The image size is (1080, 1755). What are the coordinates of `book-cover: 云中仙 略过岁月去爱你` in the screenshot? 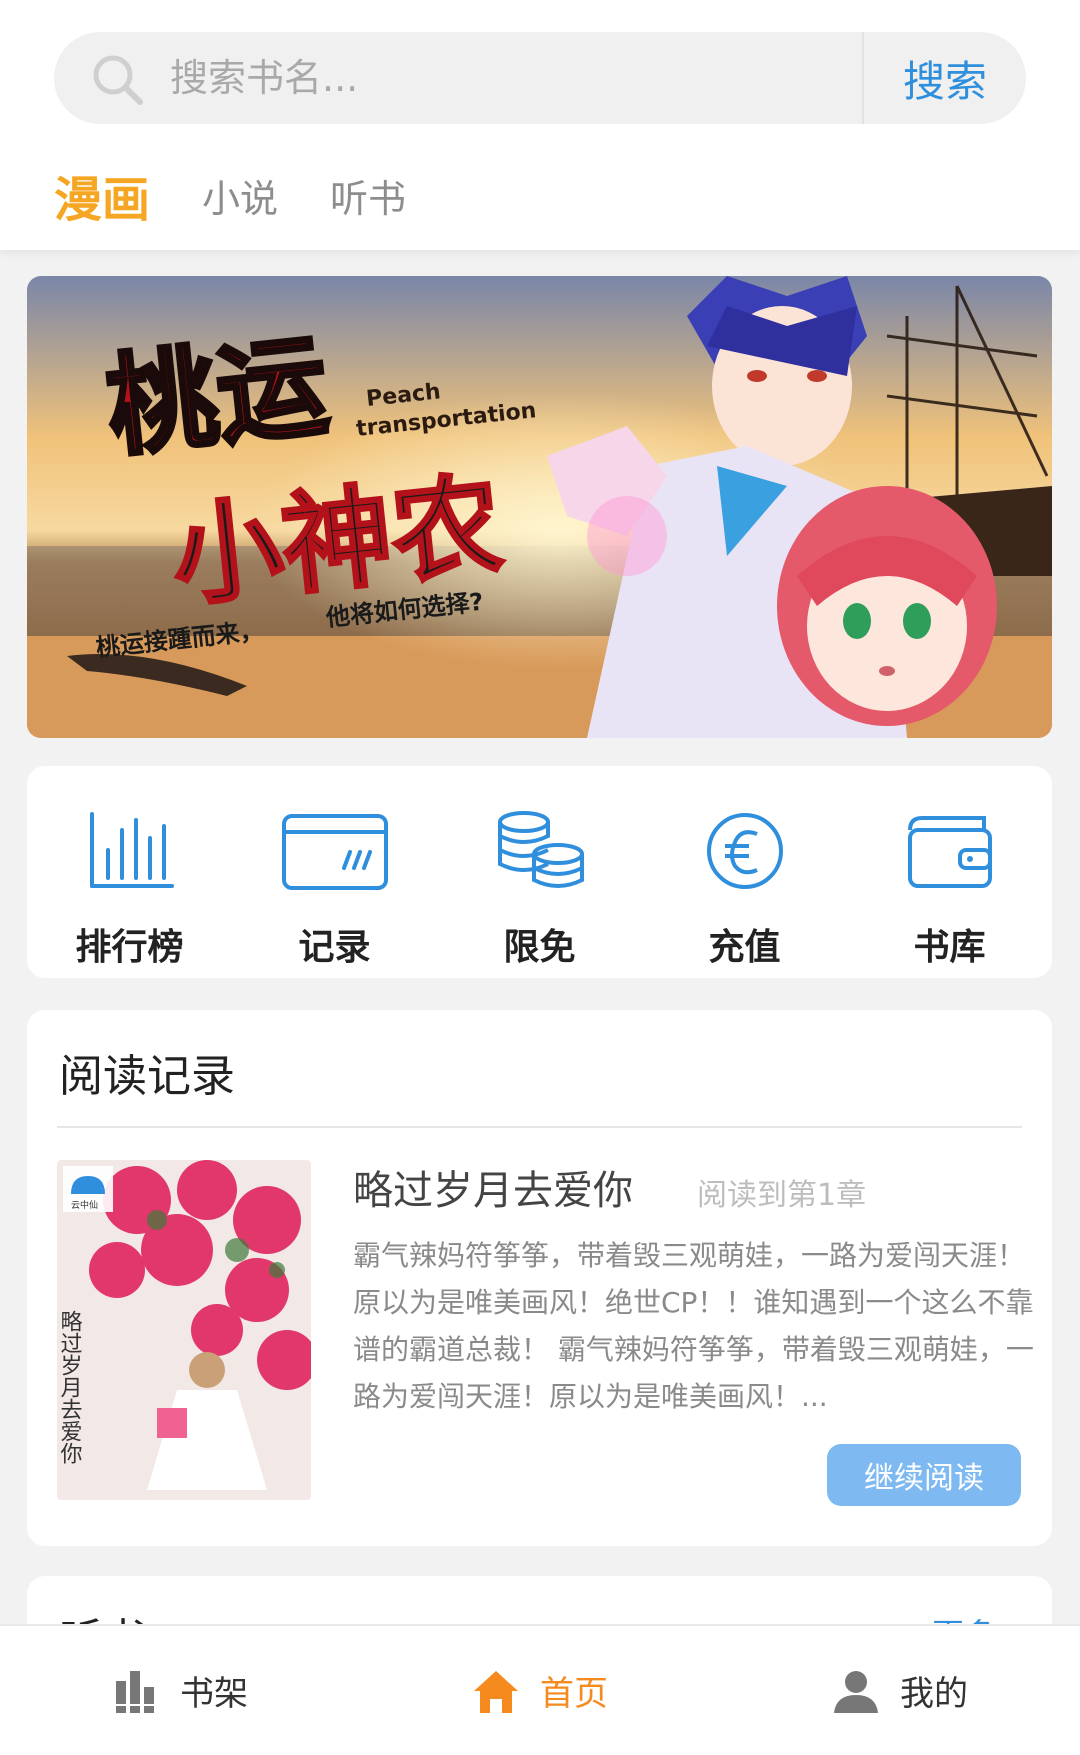 It's located at (184, 1330).